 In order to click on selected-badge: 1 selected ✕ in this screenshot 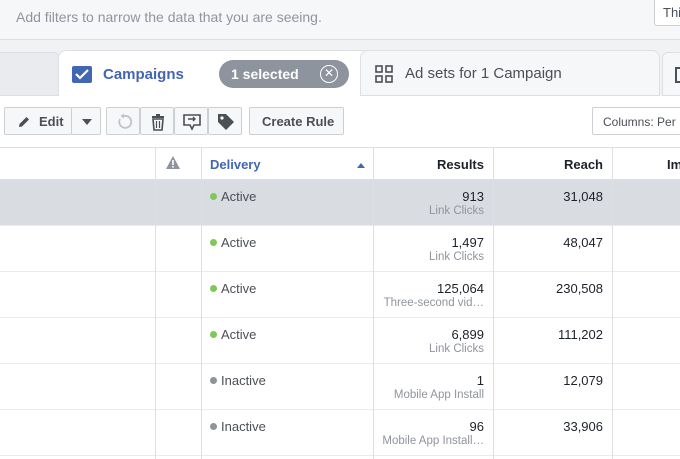, I will do `click(284, 74)`.